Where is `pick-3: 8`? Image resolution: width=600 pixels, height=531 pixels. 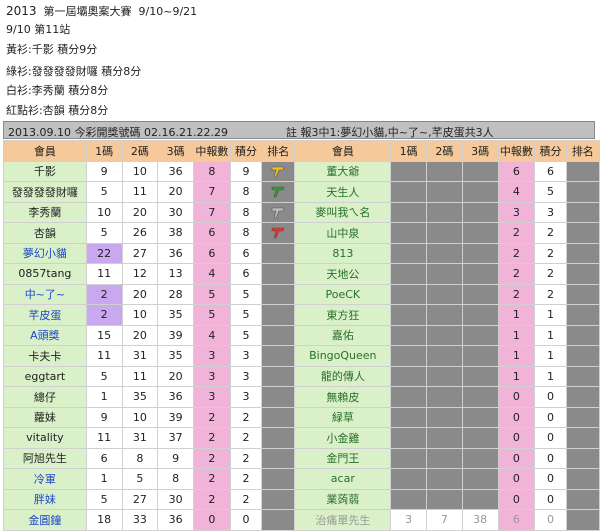
pick-3: 8 is located at coordinates (176, 479).